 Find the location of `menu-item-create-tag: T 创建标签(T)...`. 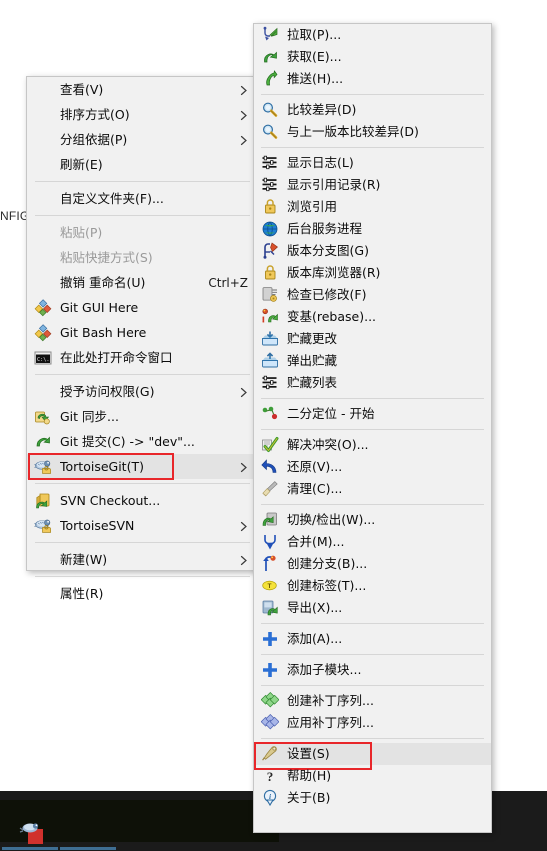

menu-item-create-tag: T 创建标签(T)... is located at coordinates (372, 586).